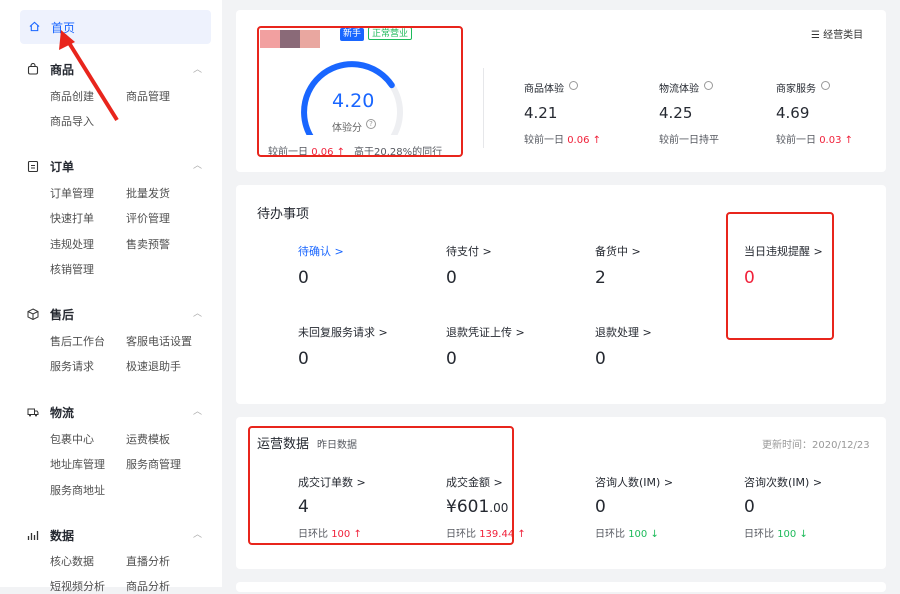 The height and width of the screenshot is (594, 900). What do you see at coordinates (148, 439) in the screenshot?
I see `sidebar-item-freight-template: 运费模板` at bounding box center [148, 439].